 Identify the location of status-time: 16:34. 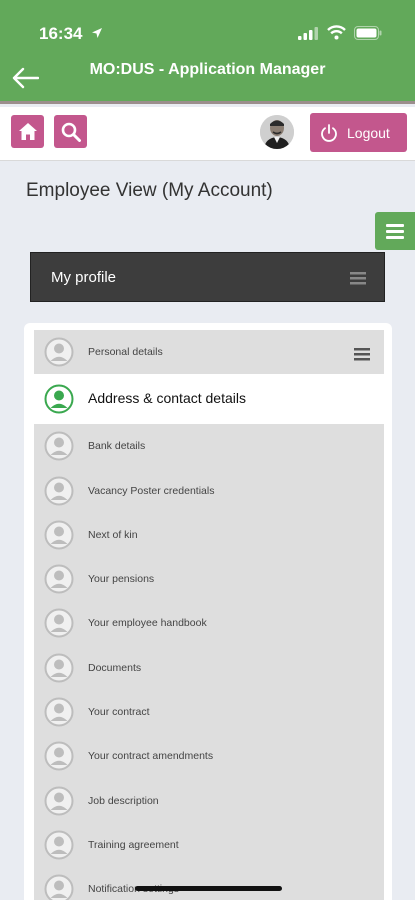
(61, 33).